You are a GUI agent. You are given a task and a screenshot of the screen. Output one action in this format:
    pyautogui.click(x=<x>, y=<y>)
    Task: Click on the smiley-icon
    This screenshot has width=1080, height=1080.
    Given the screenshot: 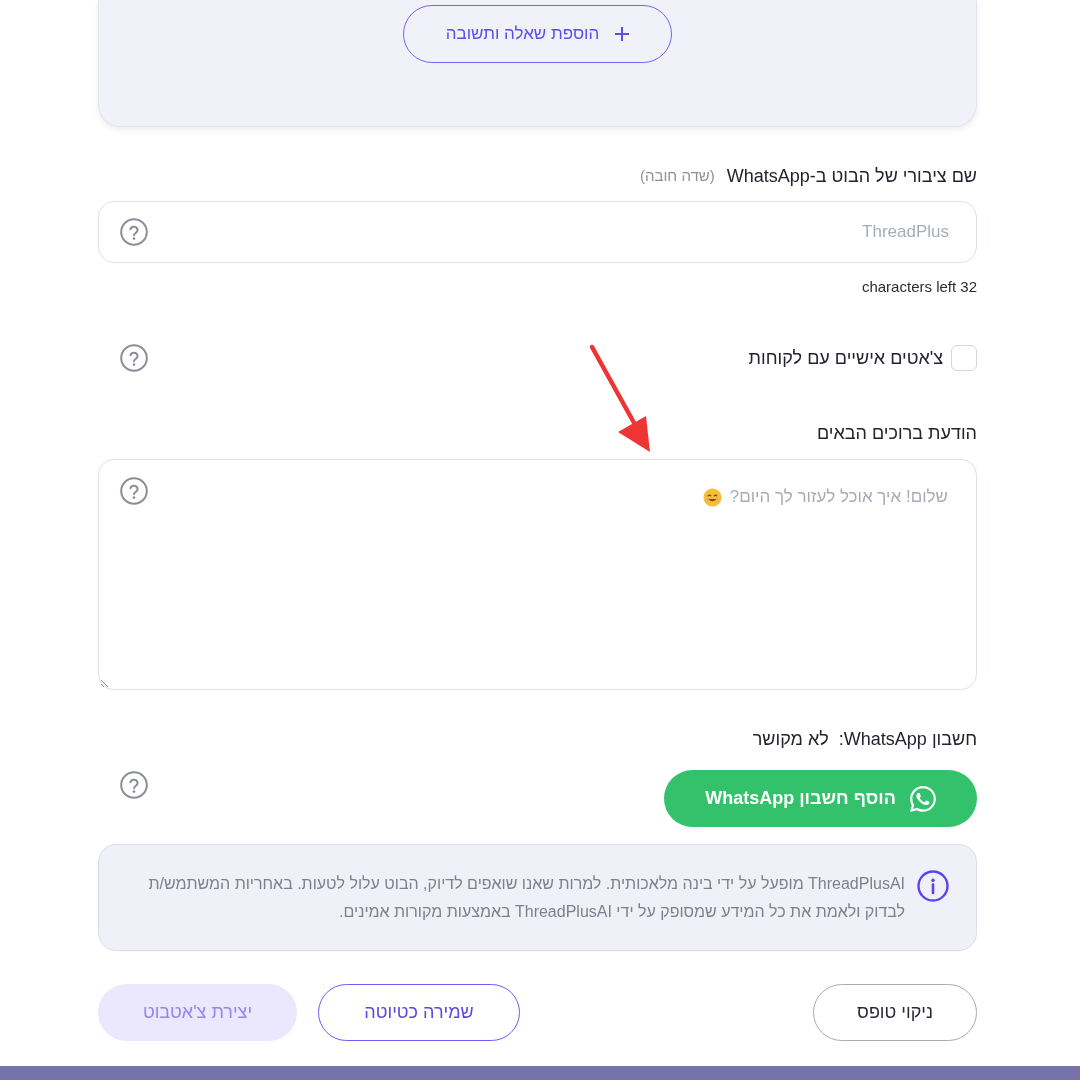 What is the action you would take?
    pyautogui.click(x=712, y=497)
    